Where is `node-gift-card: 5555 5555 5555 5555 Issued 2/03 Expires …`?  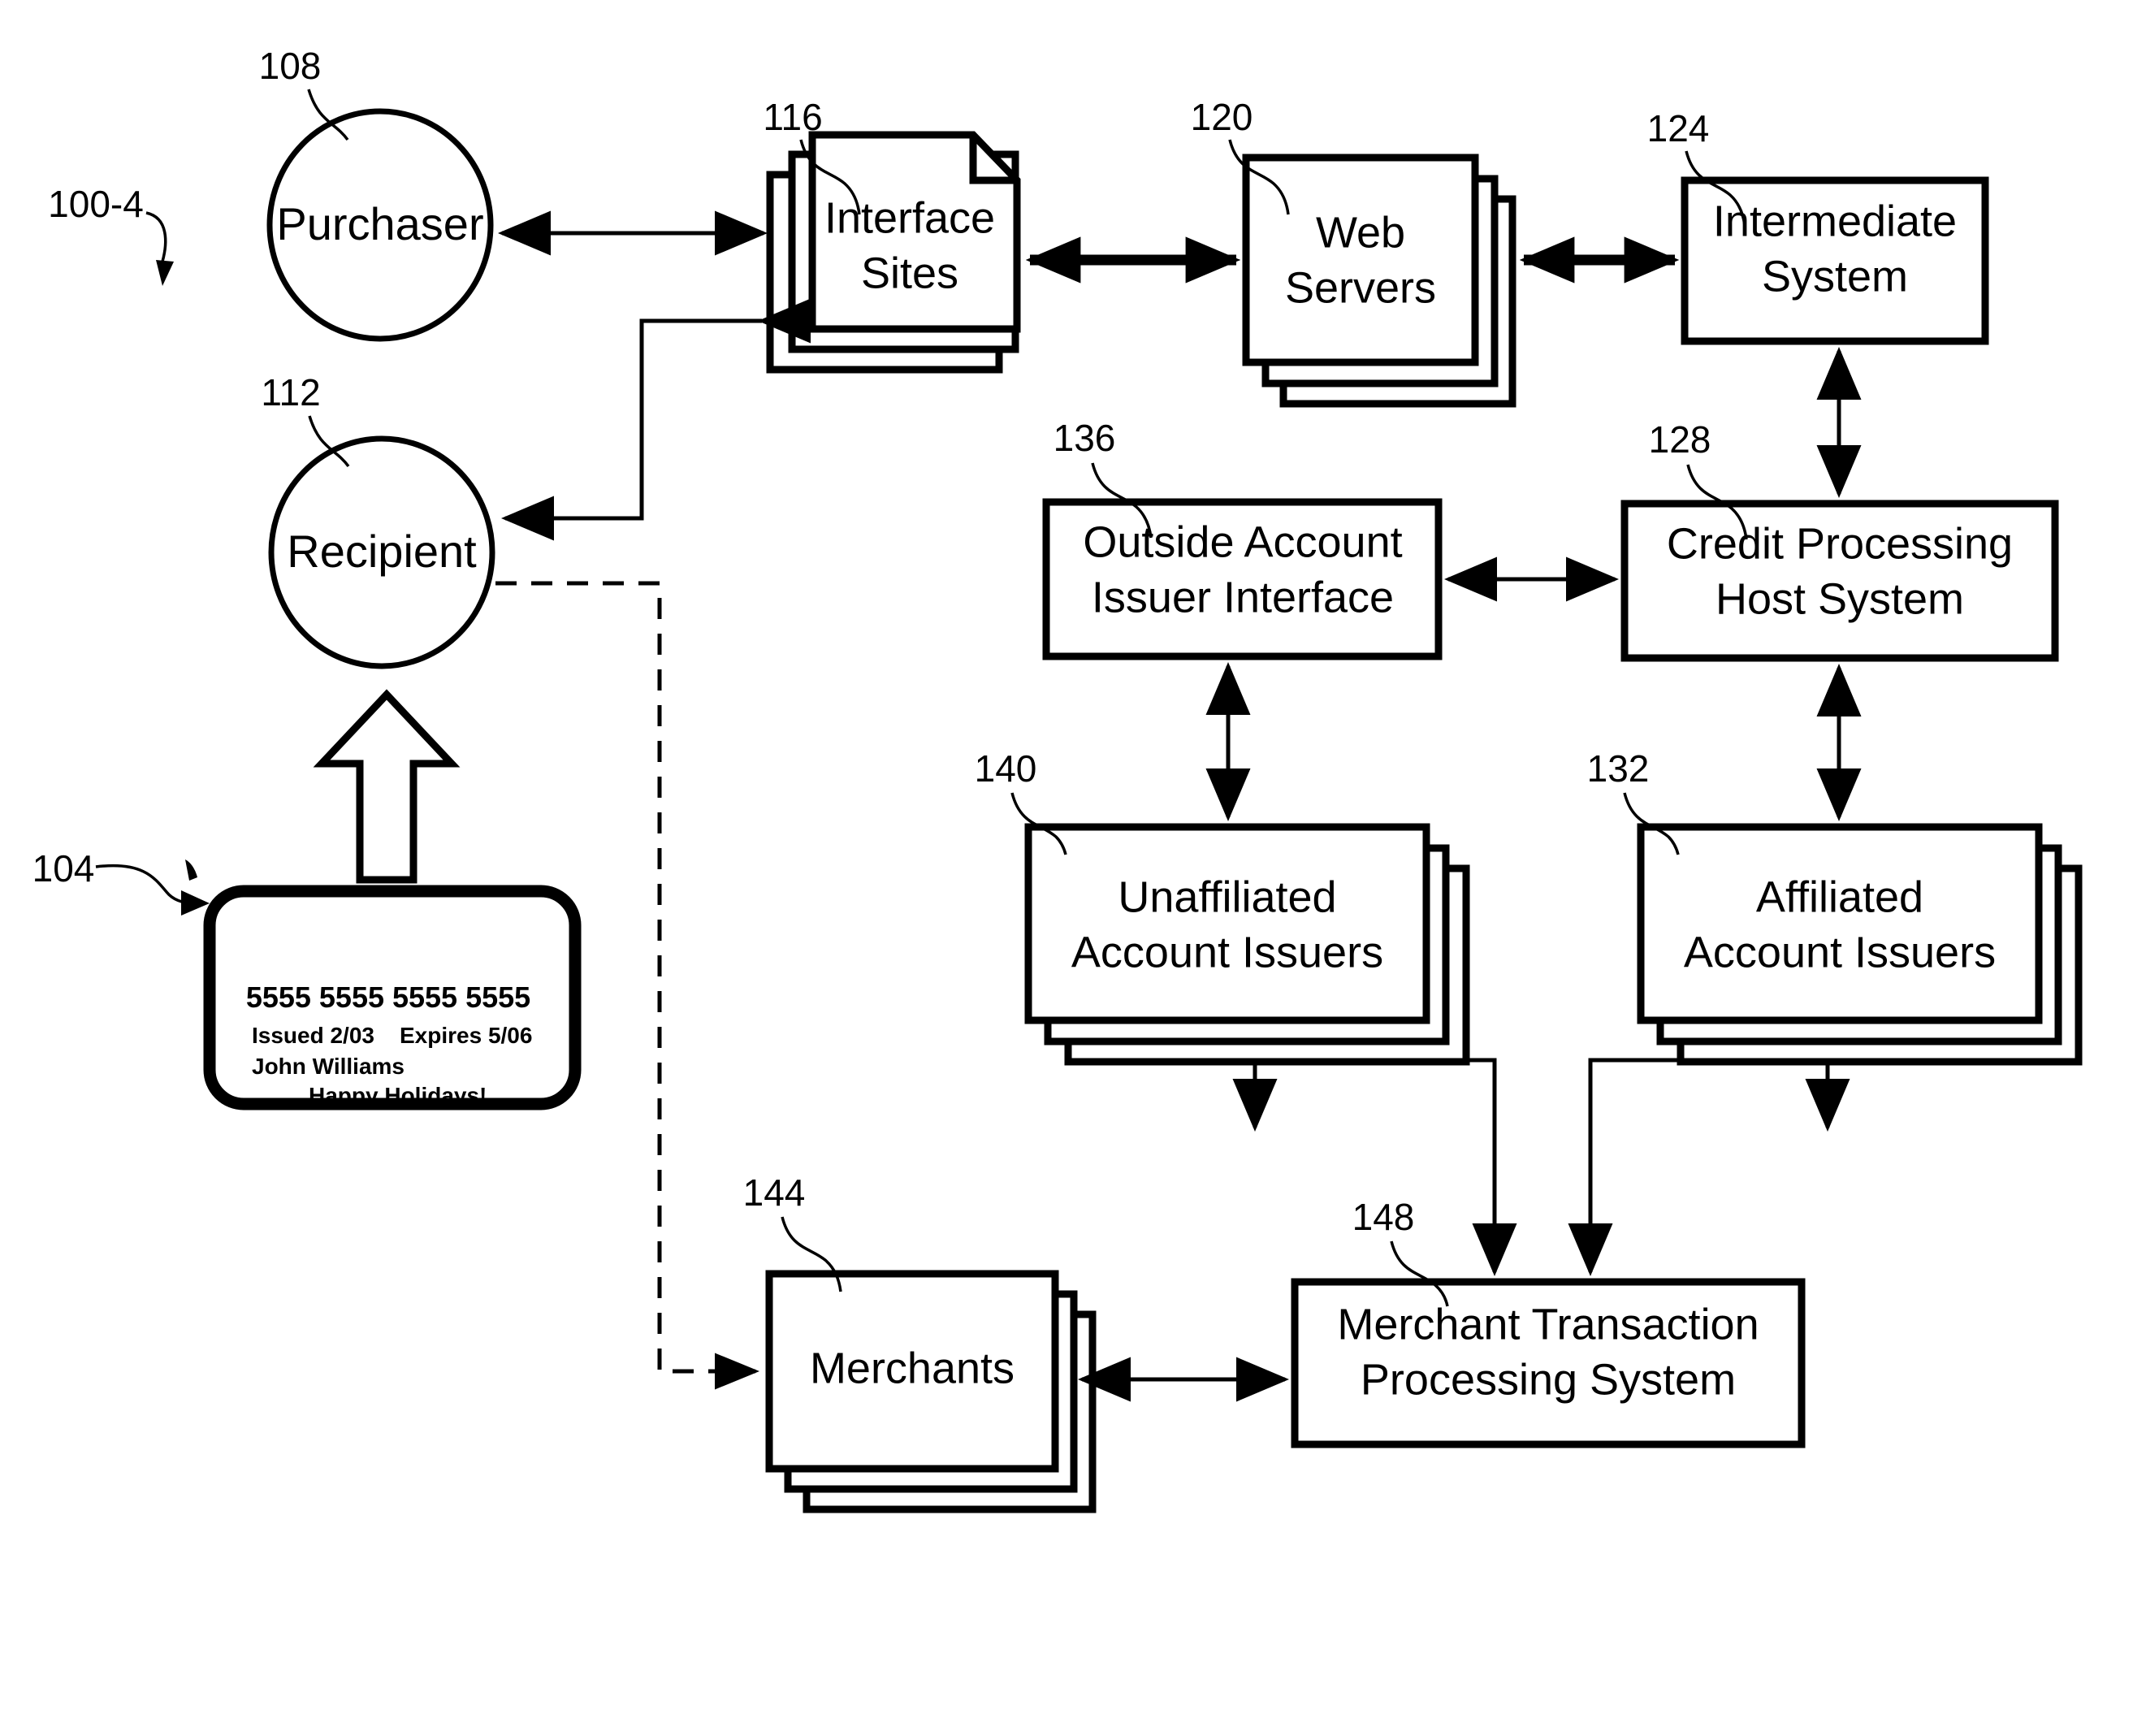 node-gift-card: 5555 5555 5555 5555 Issued 2/03 Expires … is located at coordinates (307, 979).